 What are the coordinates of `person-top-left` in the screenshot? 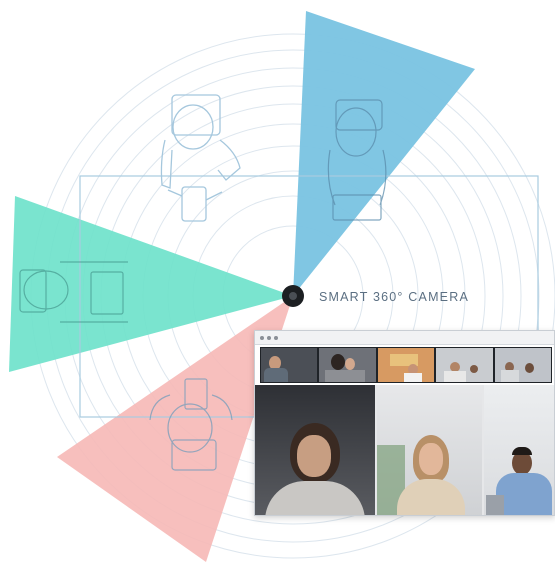 It's located at (200, 158).